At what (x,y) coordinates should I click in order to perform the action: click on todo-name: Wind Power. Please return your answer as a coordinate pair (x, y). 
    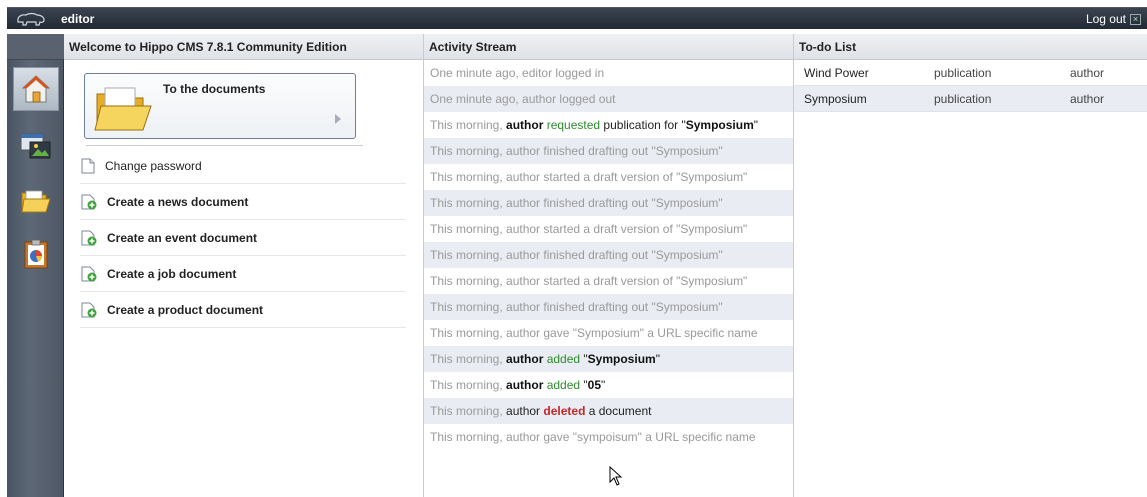
    Looking at the image, I should click on (836, 73).